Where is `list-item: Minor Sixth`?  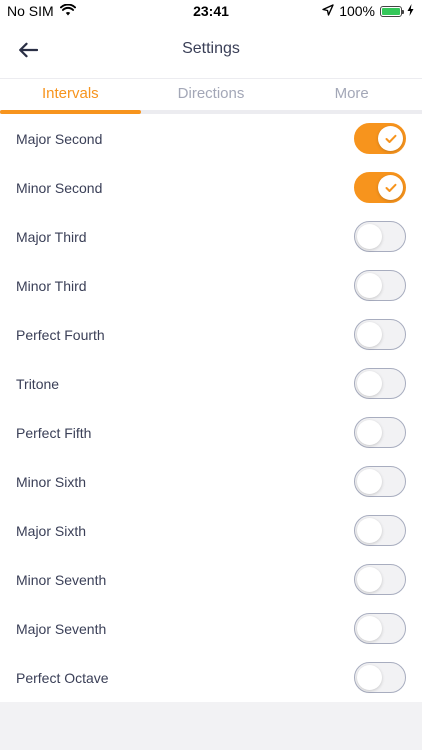 list-item: Minor Sixth is located at coordinates (211, 481).